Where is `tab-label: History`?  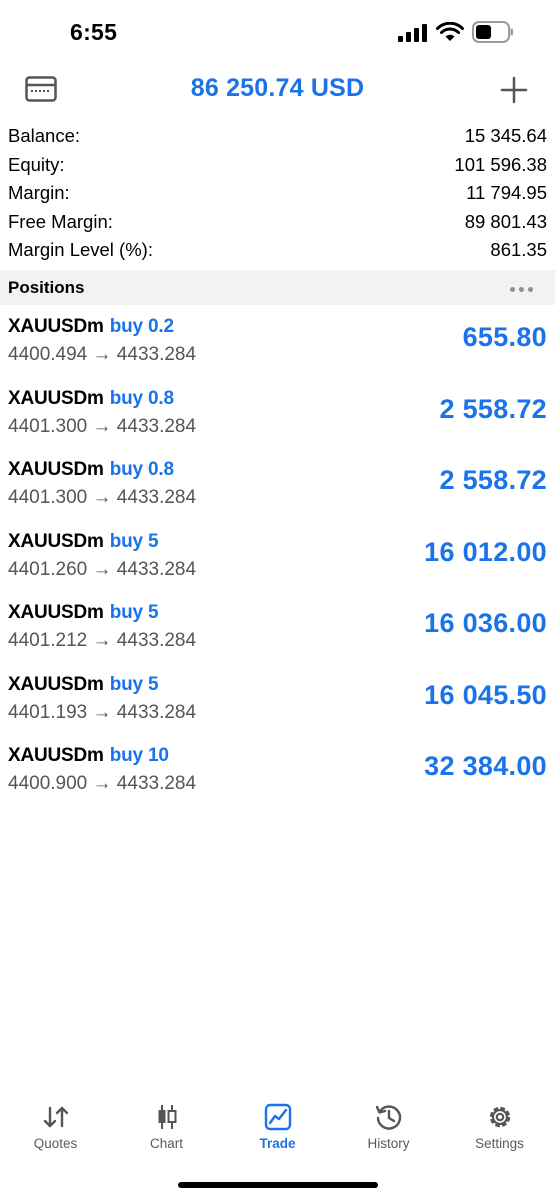
tab-label: History is located at coordinates (388, 1143).